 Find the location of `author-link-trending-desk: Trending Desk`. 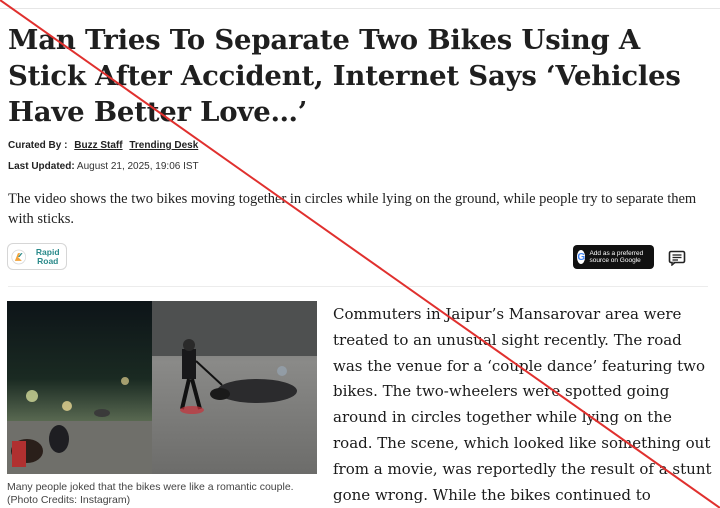

author-link-trending-desk: Trending Desk is located at coordinates (163, 145).